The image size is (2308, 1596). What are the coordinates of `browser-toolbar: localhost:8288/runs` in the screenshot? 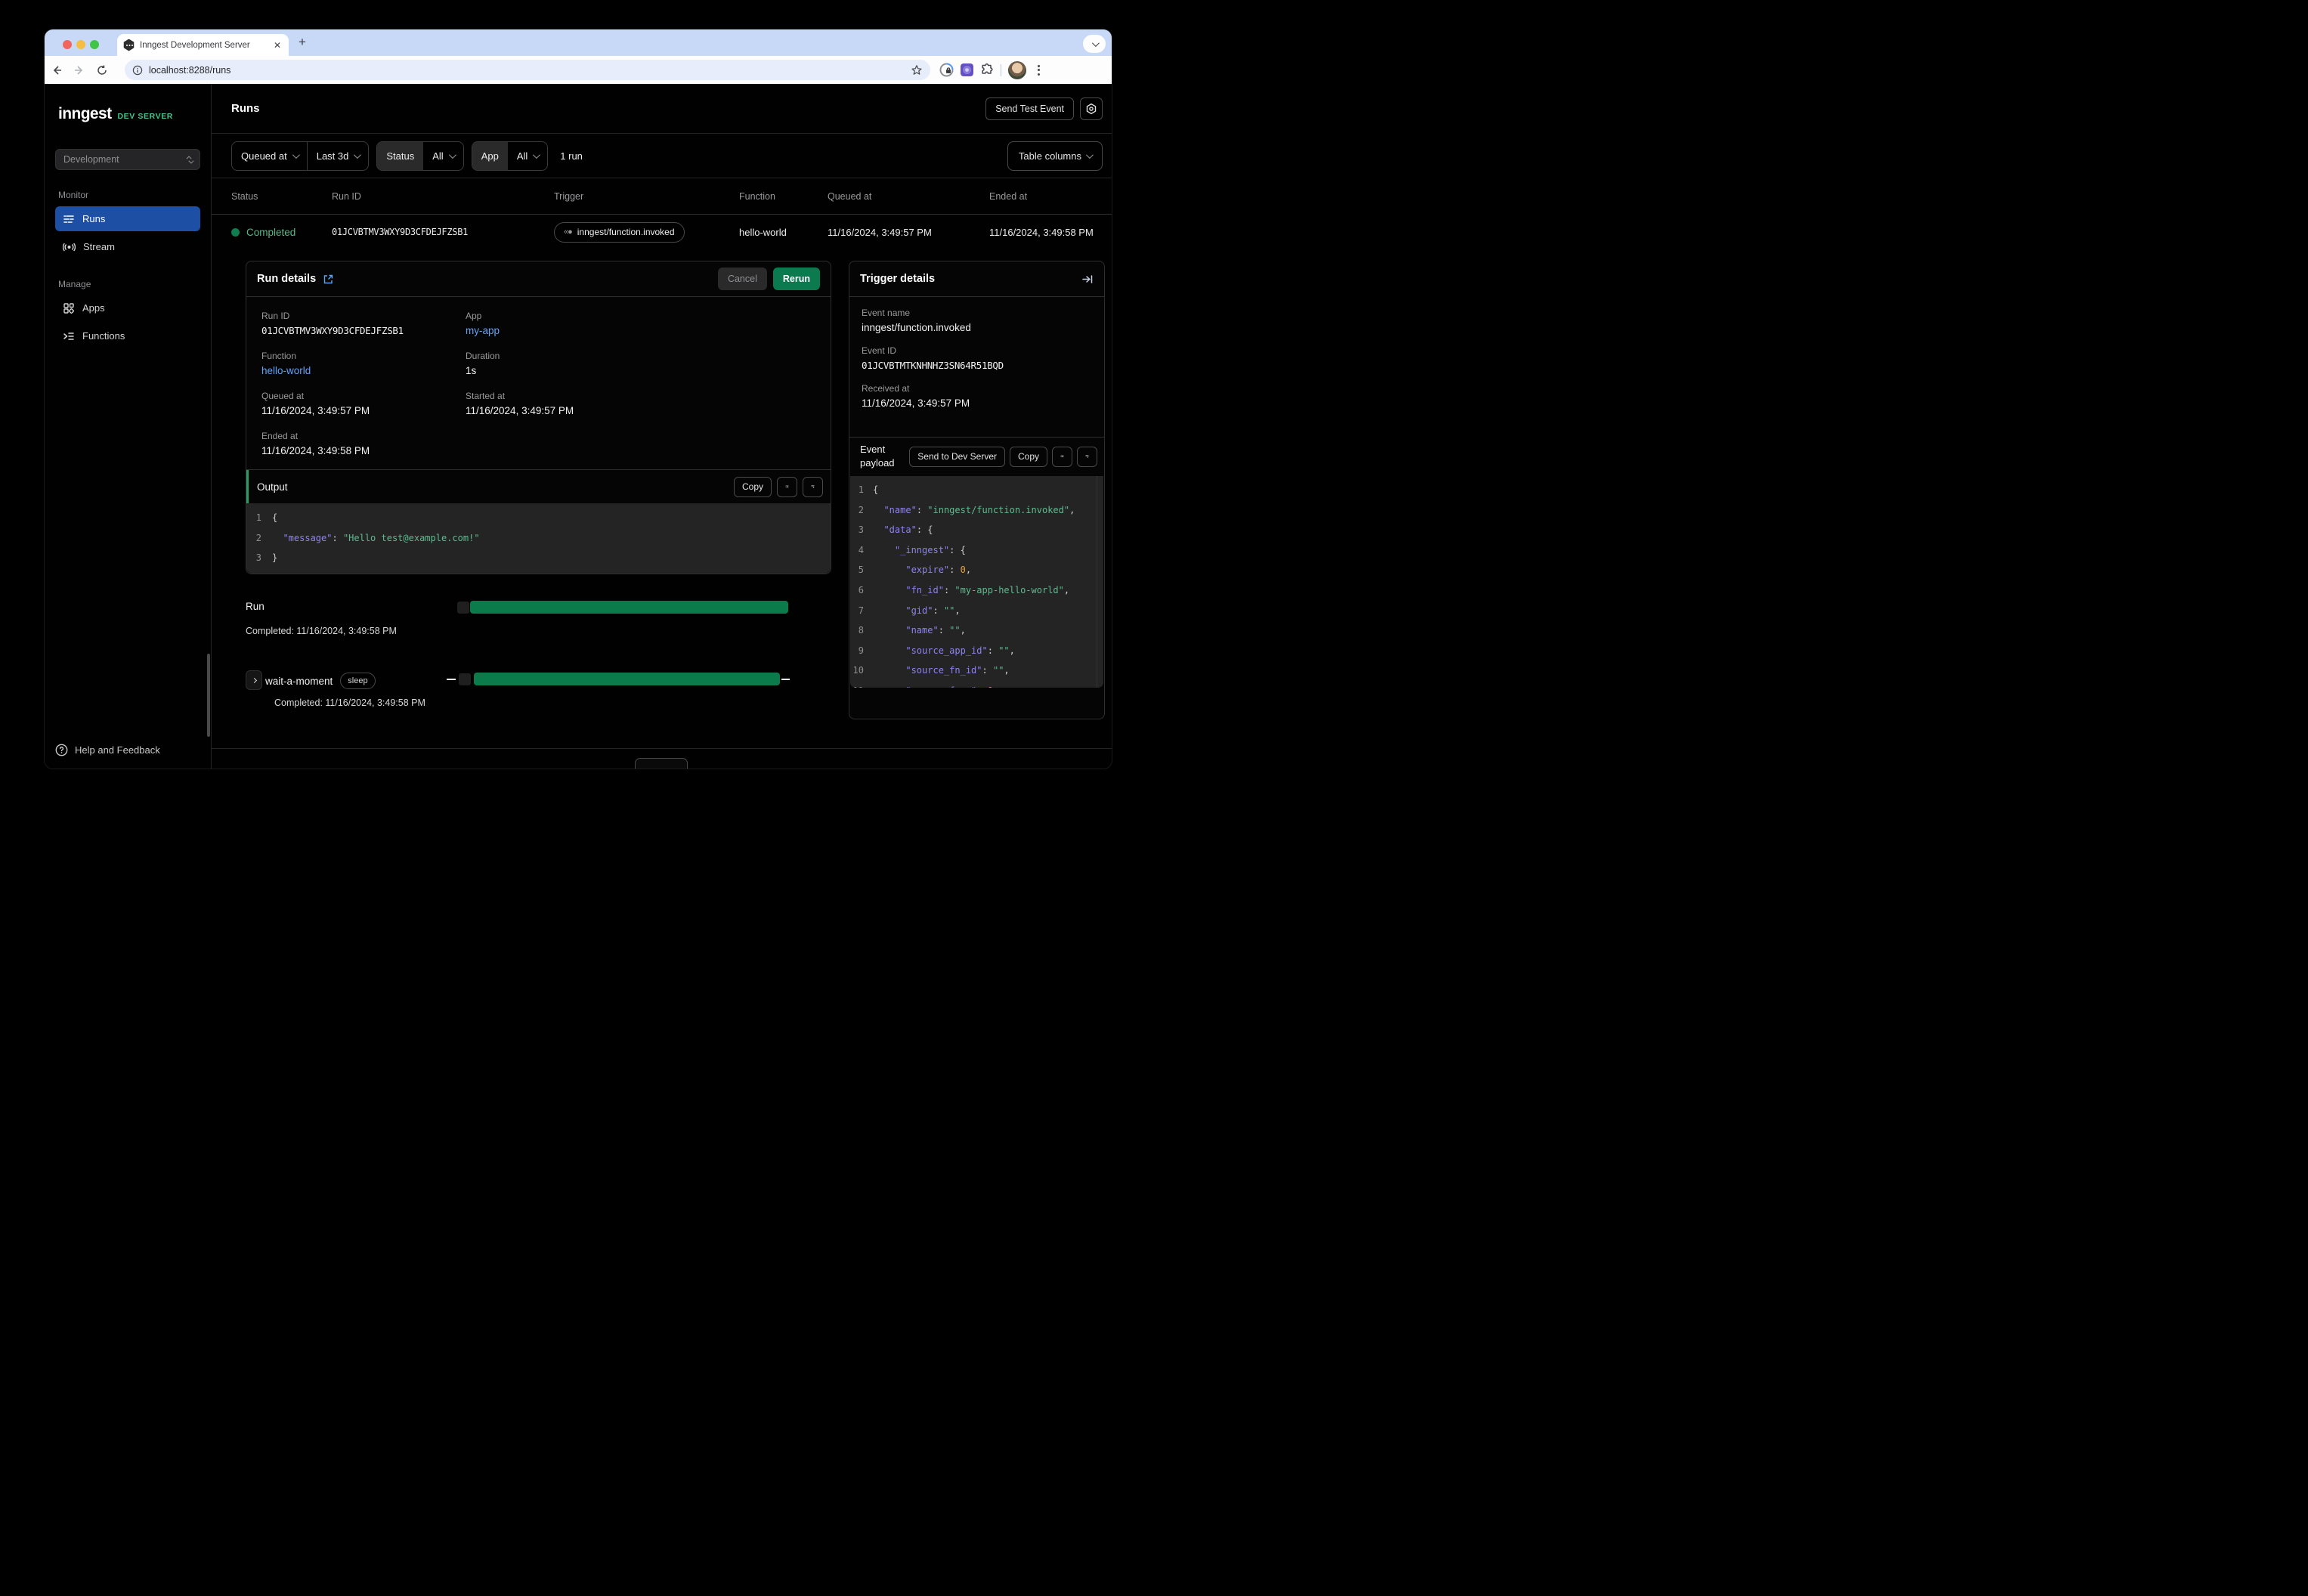 It's located at (578, 70).